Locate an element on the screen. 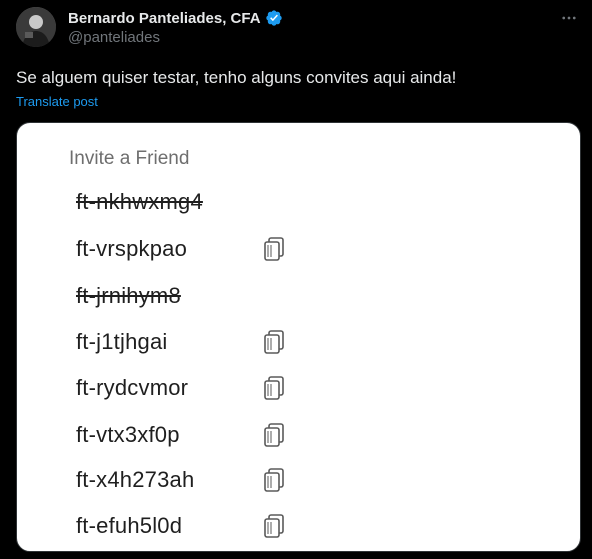 The height and width of the screenshot is (559, 592). invite-code-row: ft-efuh5l0d is located at coordinates (181, 526).